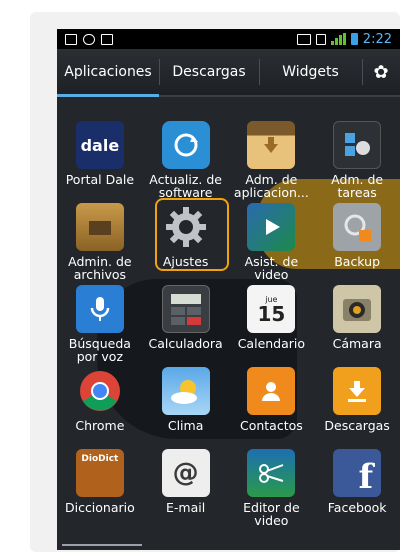  I want to click on app-label: Asist. de video, so click(271, 268).